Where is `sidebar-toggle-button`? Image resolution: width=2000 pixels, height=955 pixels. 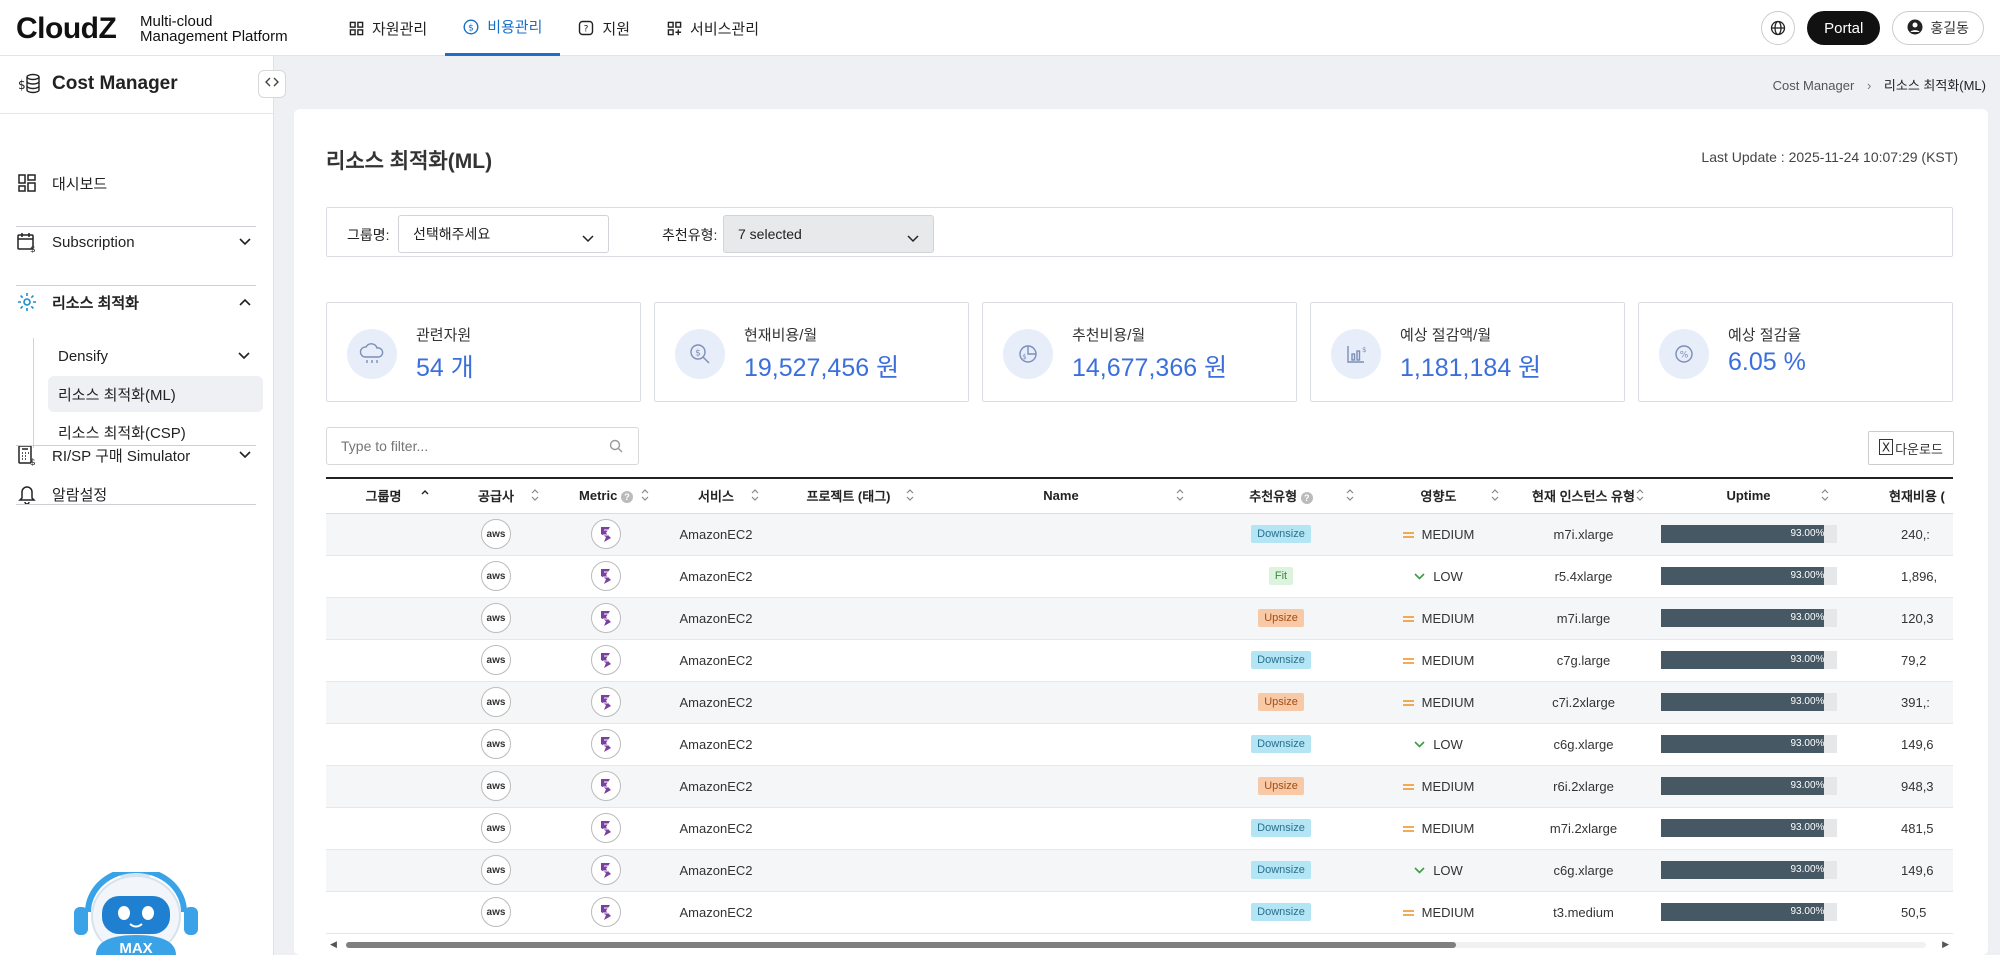 sidebar-toggle-button is located at coordinates (272, 84).